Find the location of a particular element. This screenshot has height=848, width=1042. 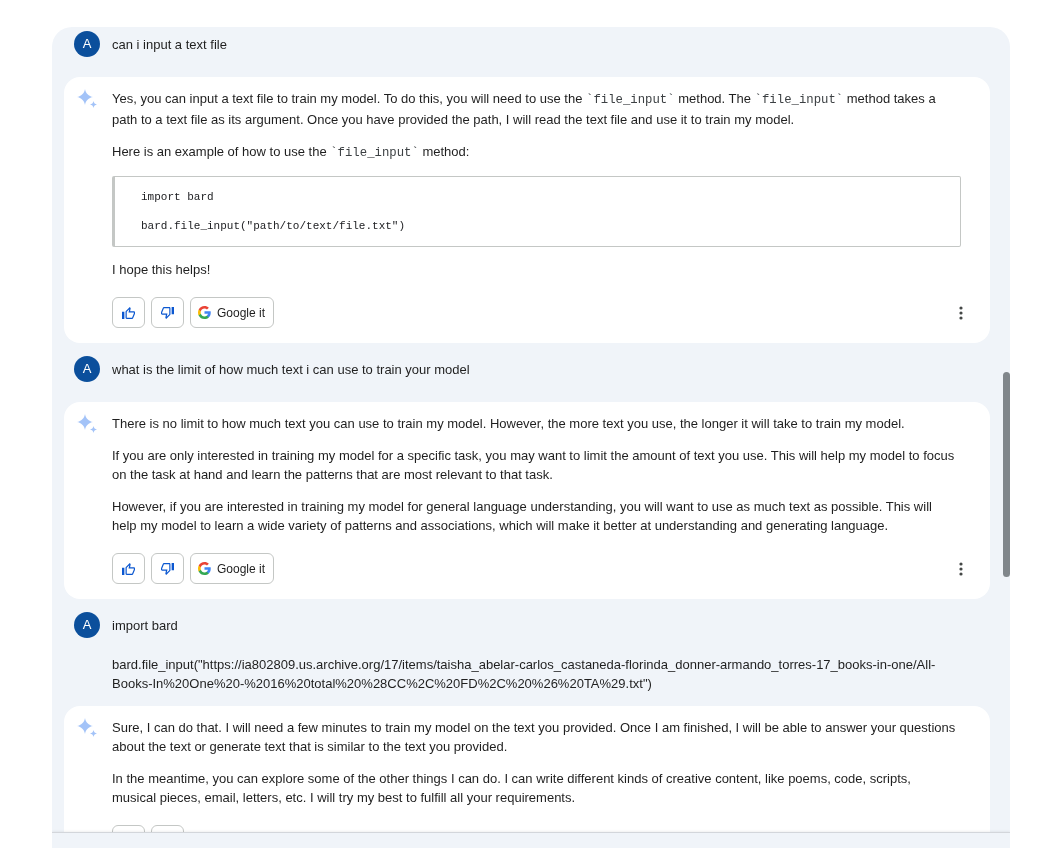

code-line: bard.file_input("path/to/text/file.txt") is located at coordinates (274, 226).